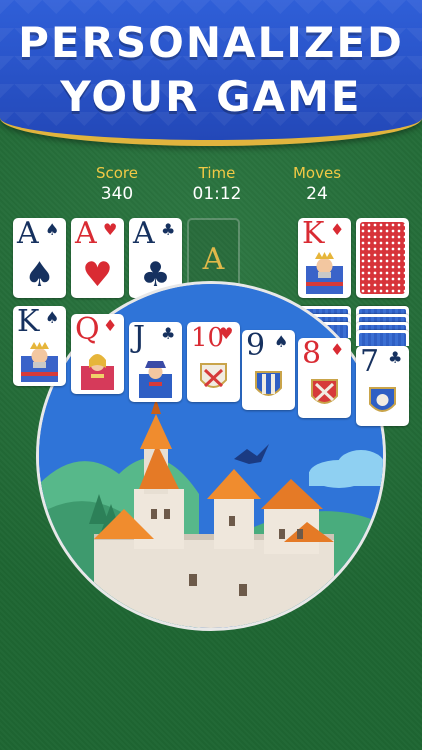  I want to click on headline-line1: PERSONALIZED, so click(211, 42).